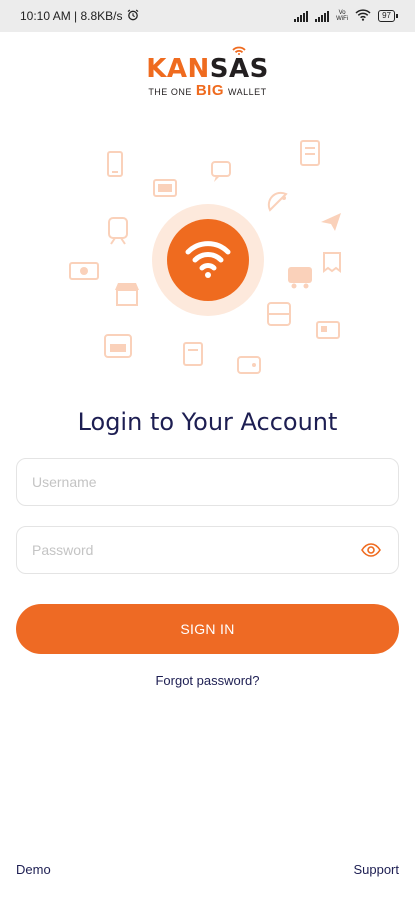  I want to click on password-input, so click(196, 550).